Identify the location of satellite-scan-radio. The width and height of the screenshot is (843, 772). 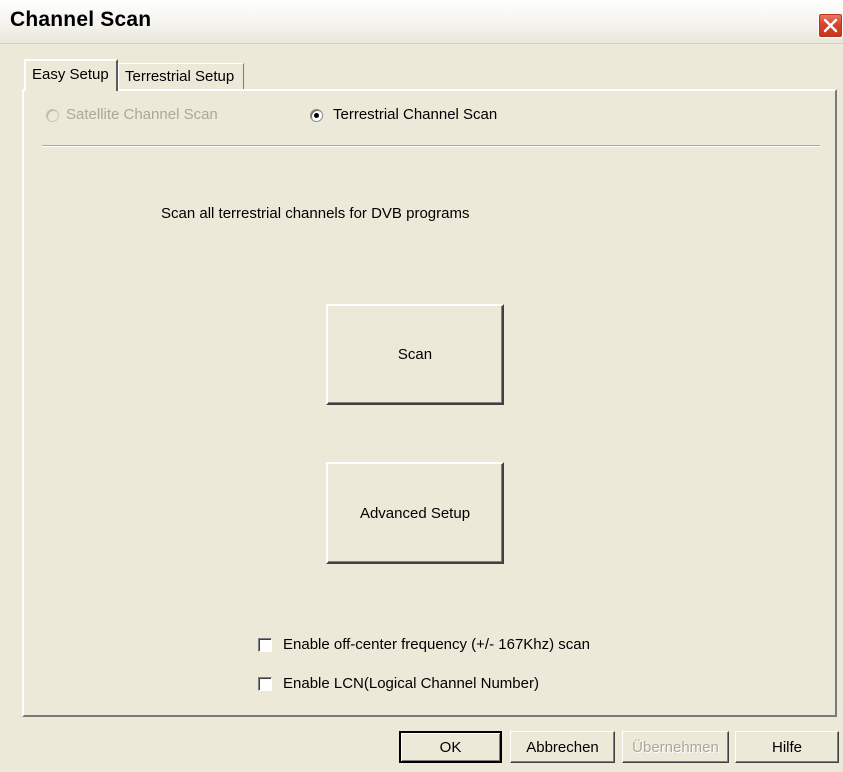
(52, 115).